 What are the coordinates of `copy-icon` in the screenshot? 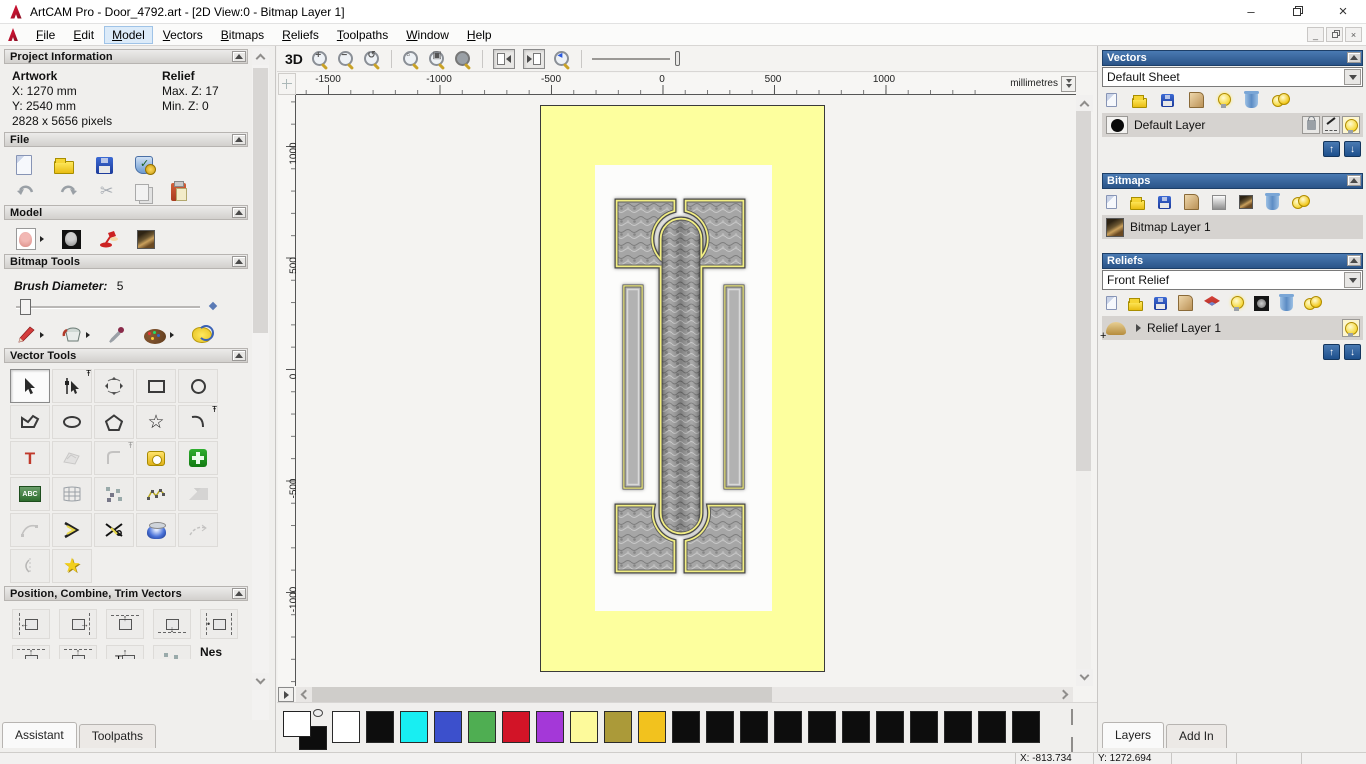 It's located at (142, 192).